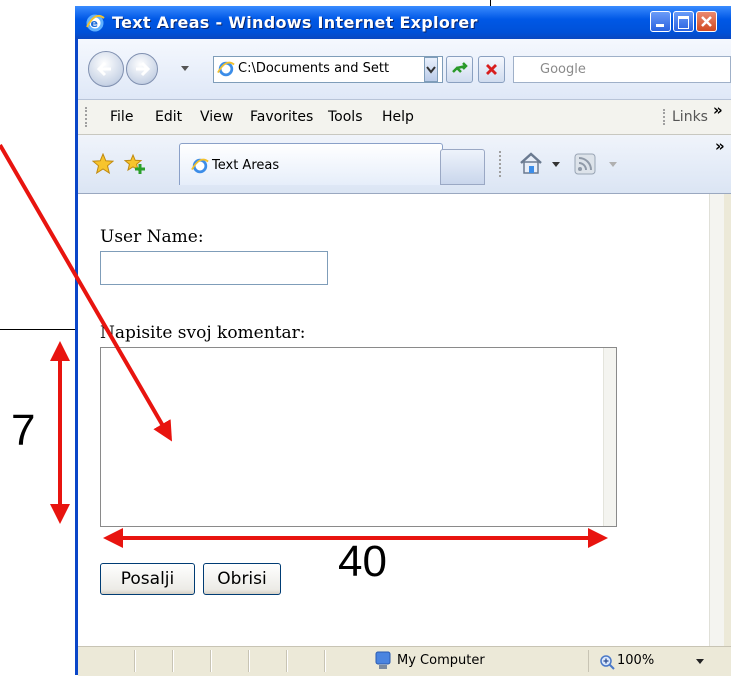 This screenshot has width=731, height=676. I want to click on address-bar: C:\Documents and Sett, so click(328, 69).